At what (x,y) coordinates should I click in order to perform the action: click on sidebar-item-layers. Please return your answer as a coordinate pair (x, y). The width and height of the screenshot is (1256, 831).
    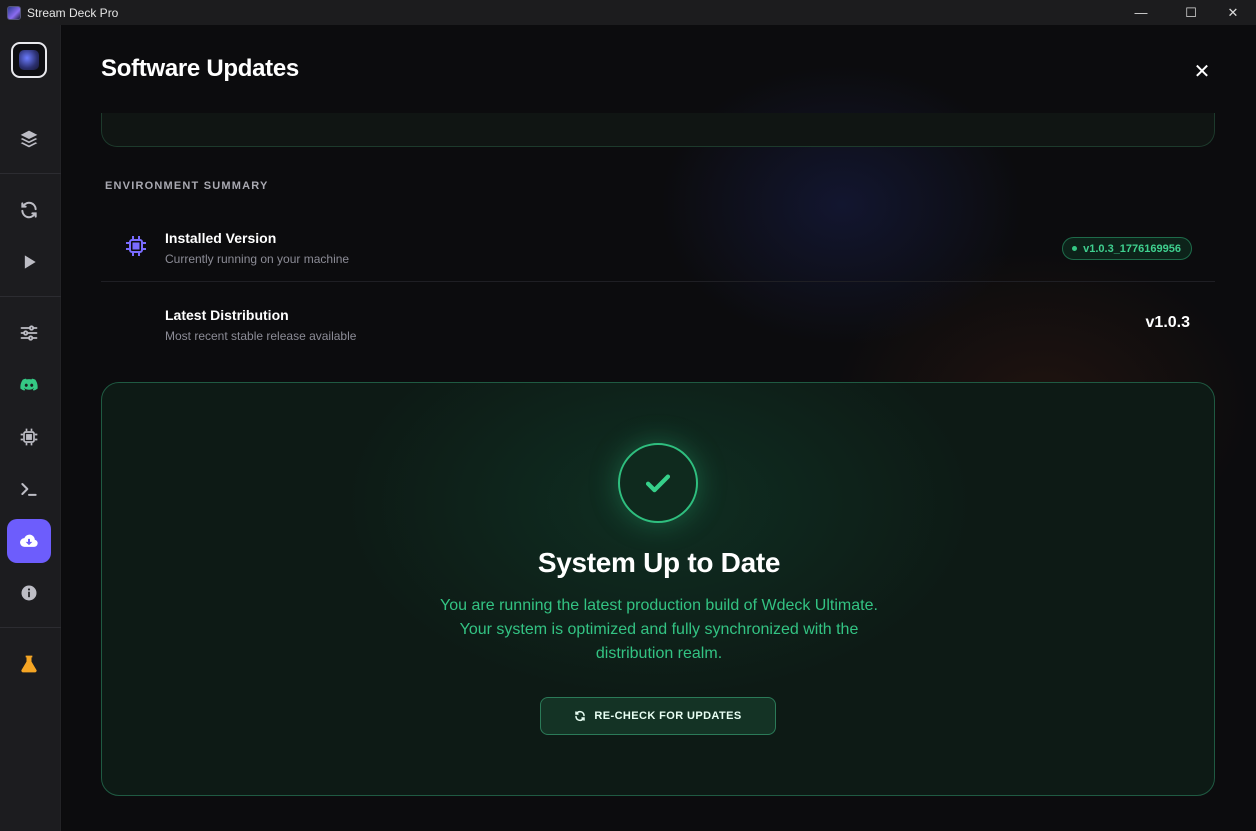
    Looking at the image, I should click on (29, 139).